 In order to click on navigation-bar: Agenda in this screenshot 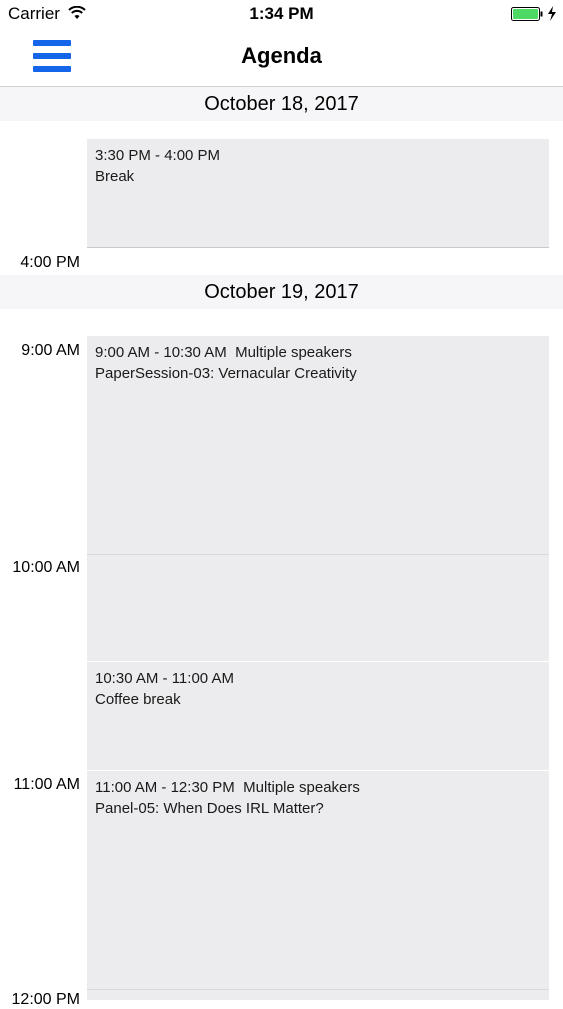, I will do `click(281, 57)`.